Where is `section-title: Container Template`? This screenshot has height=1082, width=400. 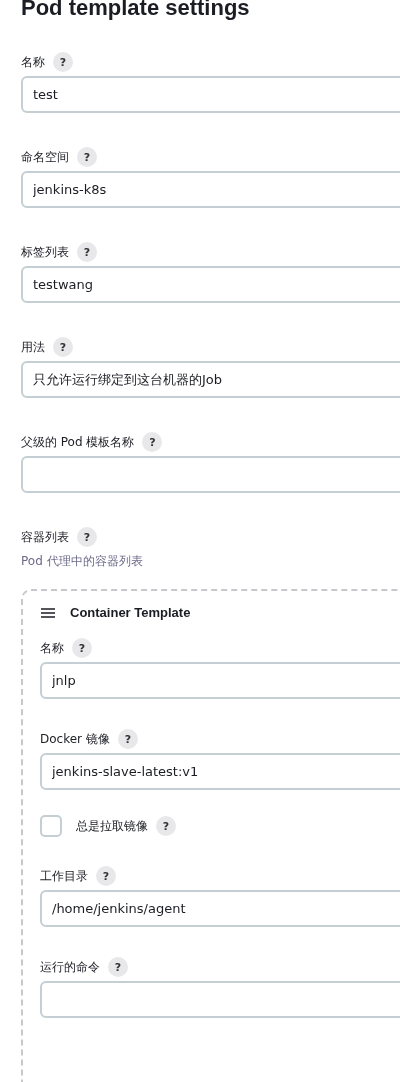 section-title: Container Template is located at coordinates (130, 612).